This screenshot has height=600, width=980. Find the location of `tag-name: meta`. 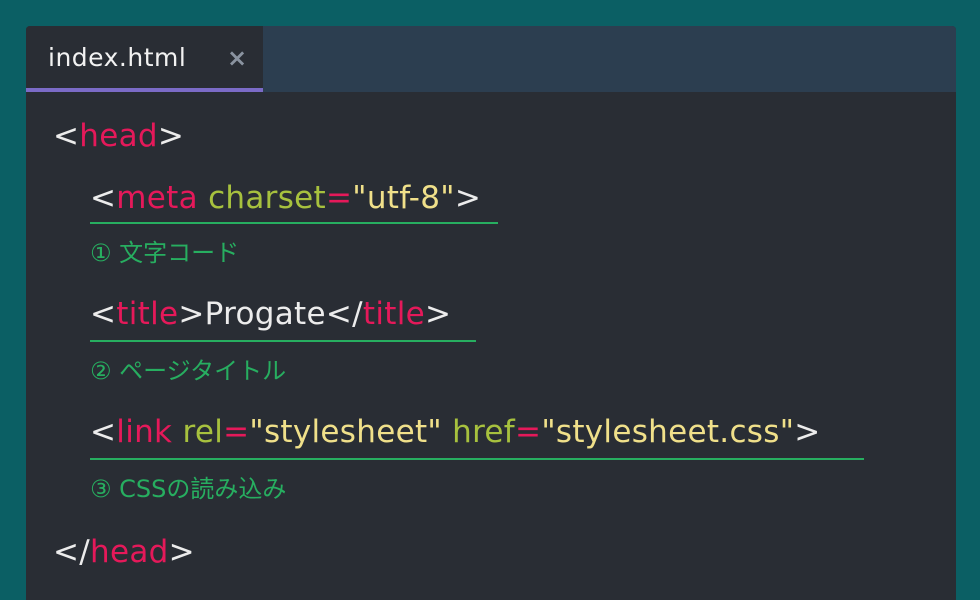

tag-name: meta is located at coordinates (157, 198).